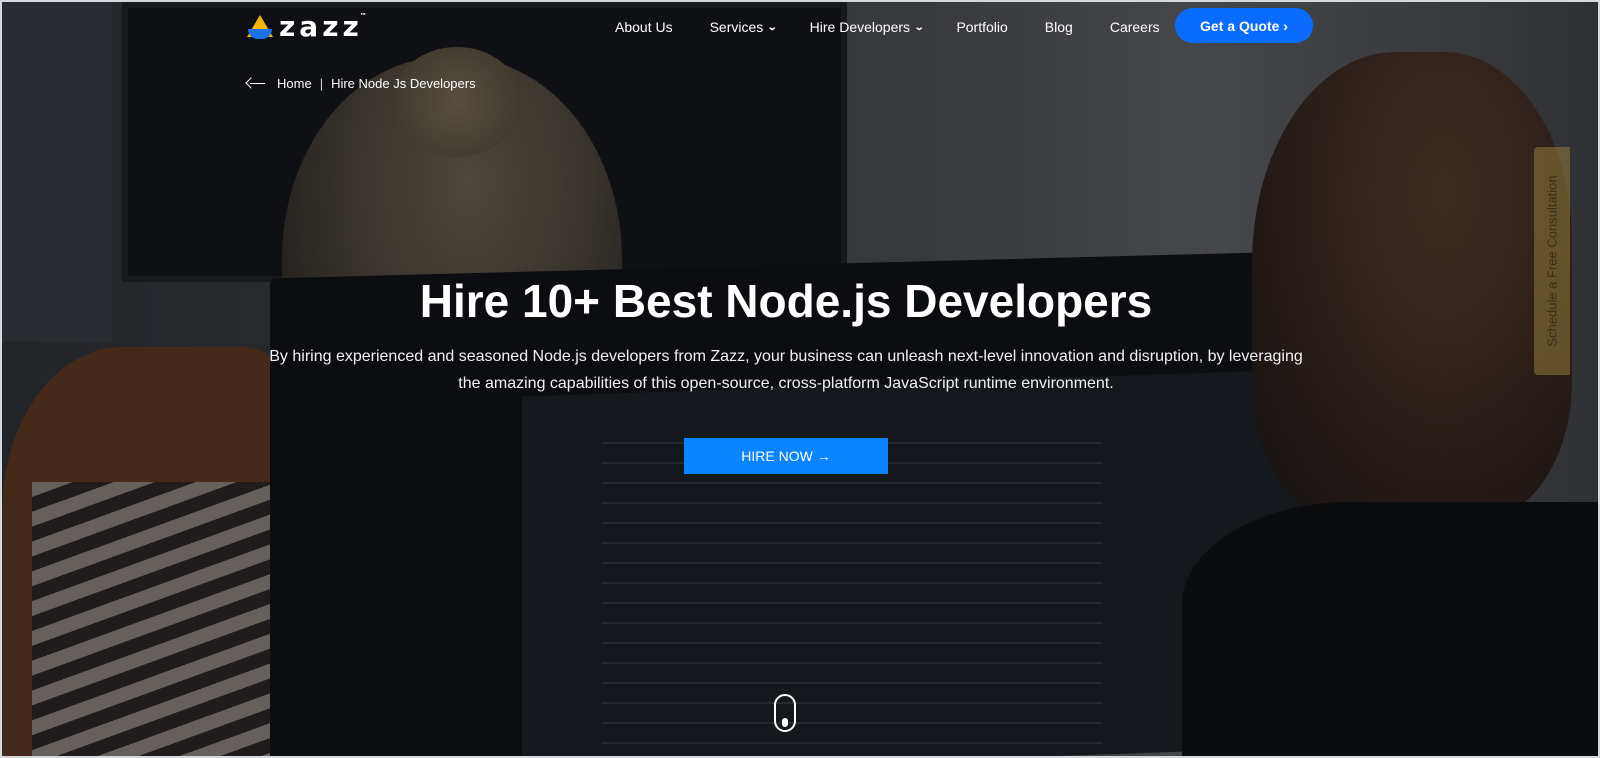 This screenshot has width=1600, height=758. Describe the element at coordinates (785, 722) in the screenshot. I see `scroll-wheel` at that location.